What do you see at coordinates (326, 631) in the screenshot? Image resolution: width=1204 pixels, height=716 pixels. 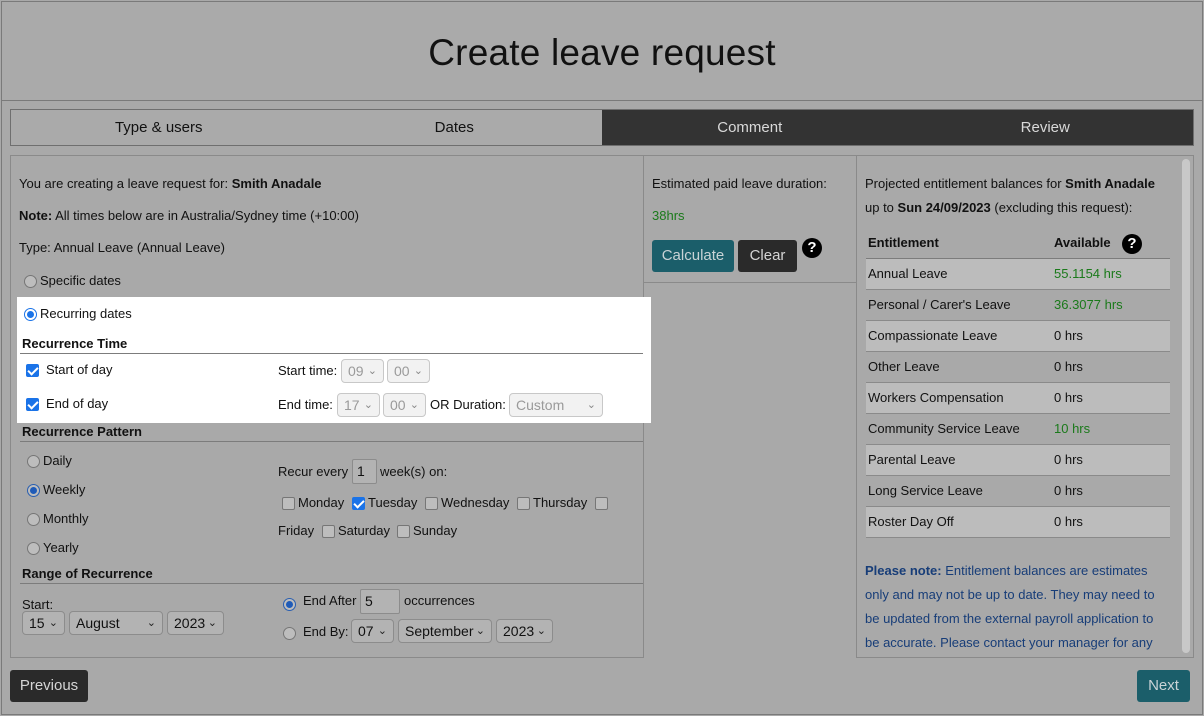 I see `end-by-label: End By:` at bounding box center [326, 631].